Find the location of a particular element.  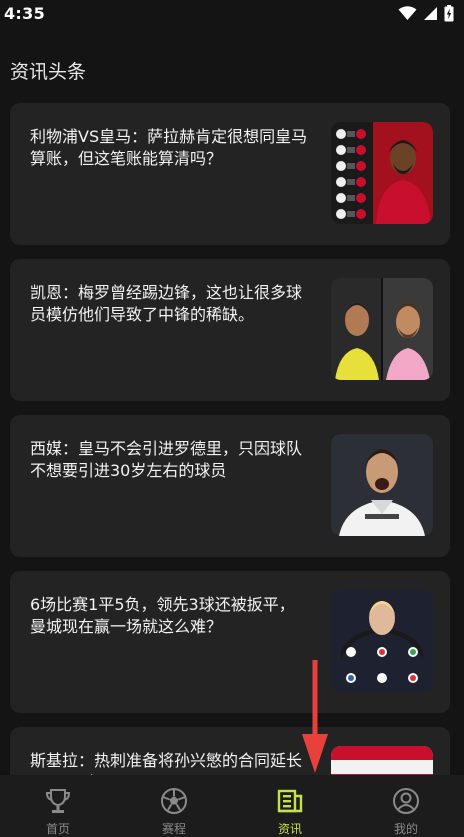

trophy-icon is located at coordinates (58, 801).